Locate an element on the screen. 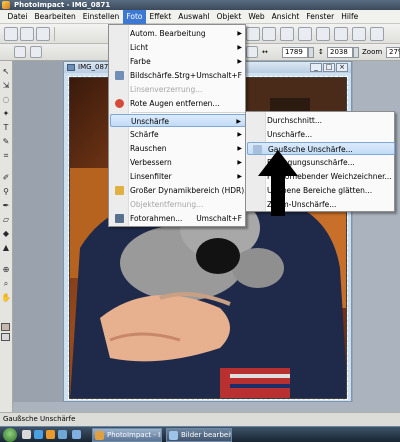 Image resolution: width=400 pixels, height=442 pixels. photoimpact-taskbar-icon is located at coordinates (99, 435).